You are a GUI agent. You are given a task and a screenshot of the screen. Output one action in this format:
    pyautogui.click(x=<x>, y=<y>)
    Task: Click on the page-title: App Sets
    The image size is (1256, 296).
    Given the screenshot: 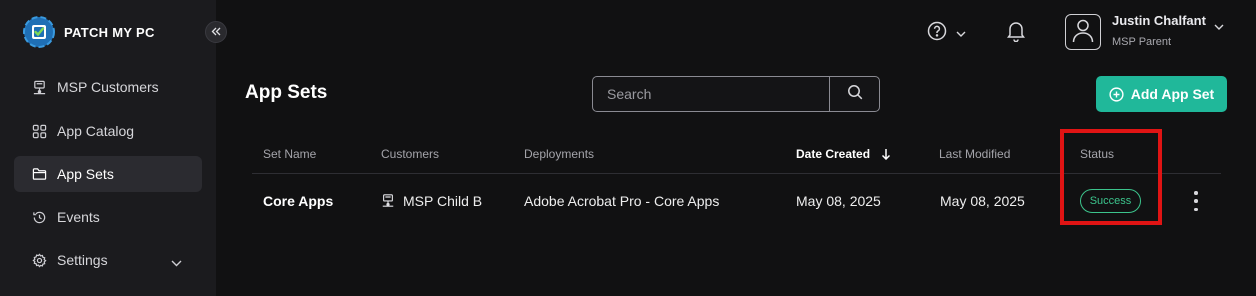 What is the action you would take?
    pyautogui.click(x=286, y=92)
    